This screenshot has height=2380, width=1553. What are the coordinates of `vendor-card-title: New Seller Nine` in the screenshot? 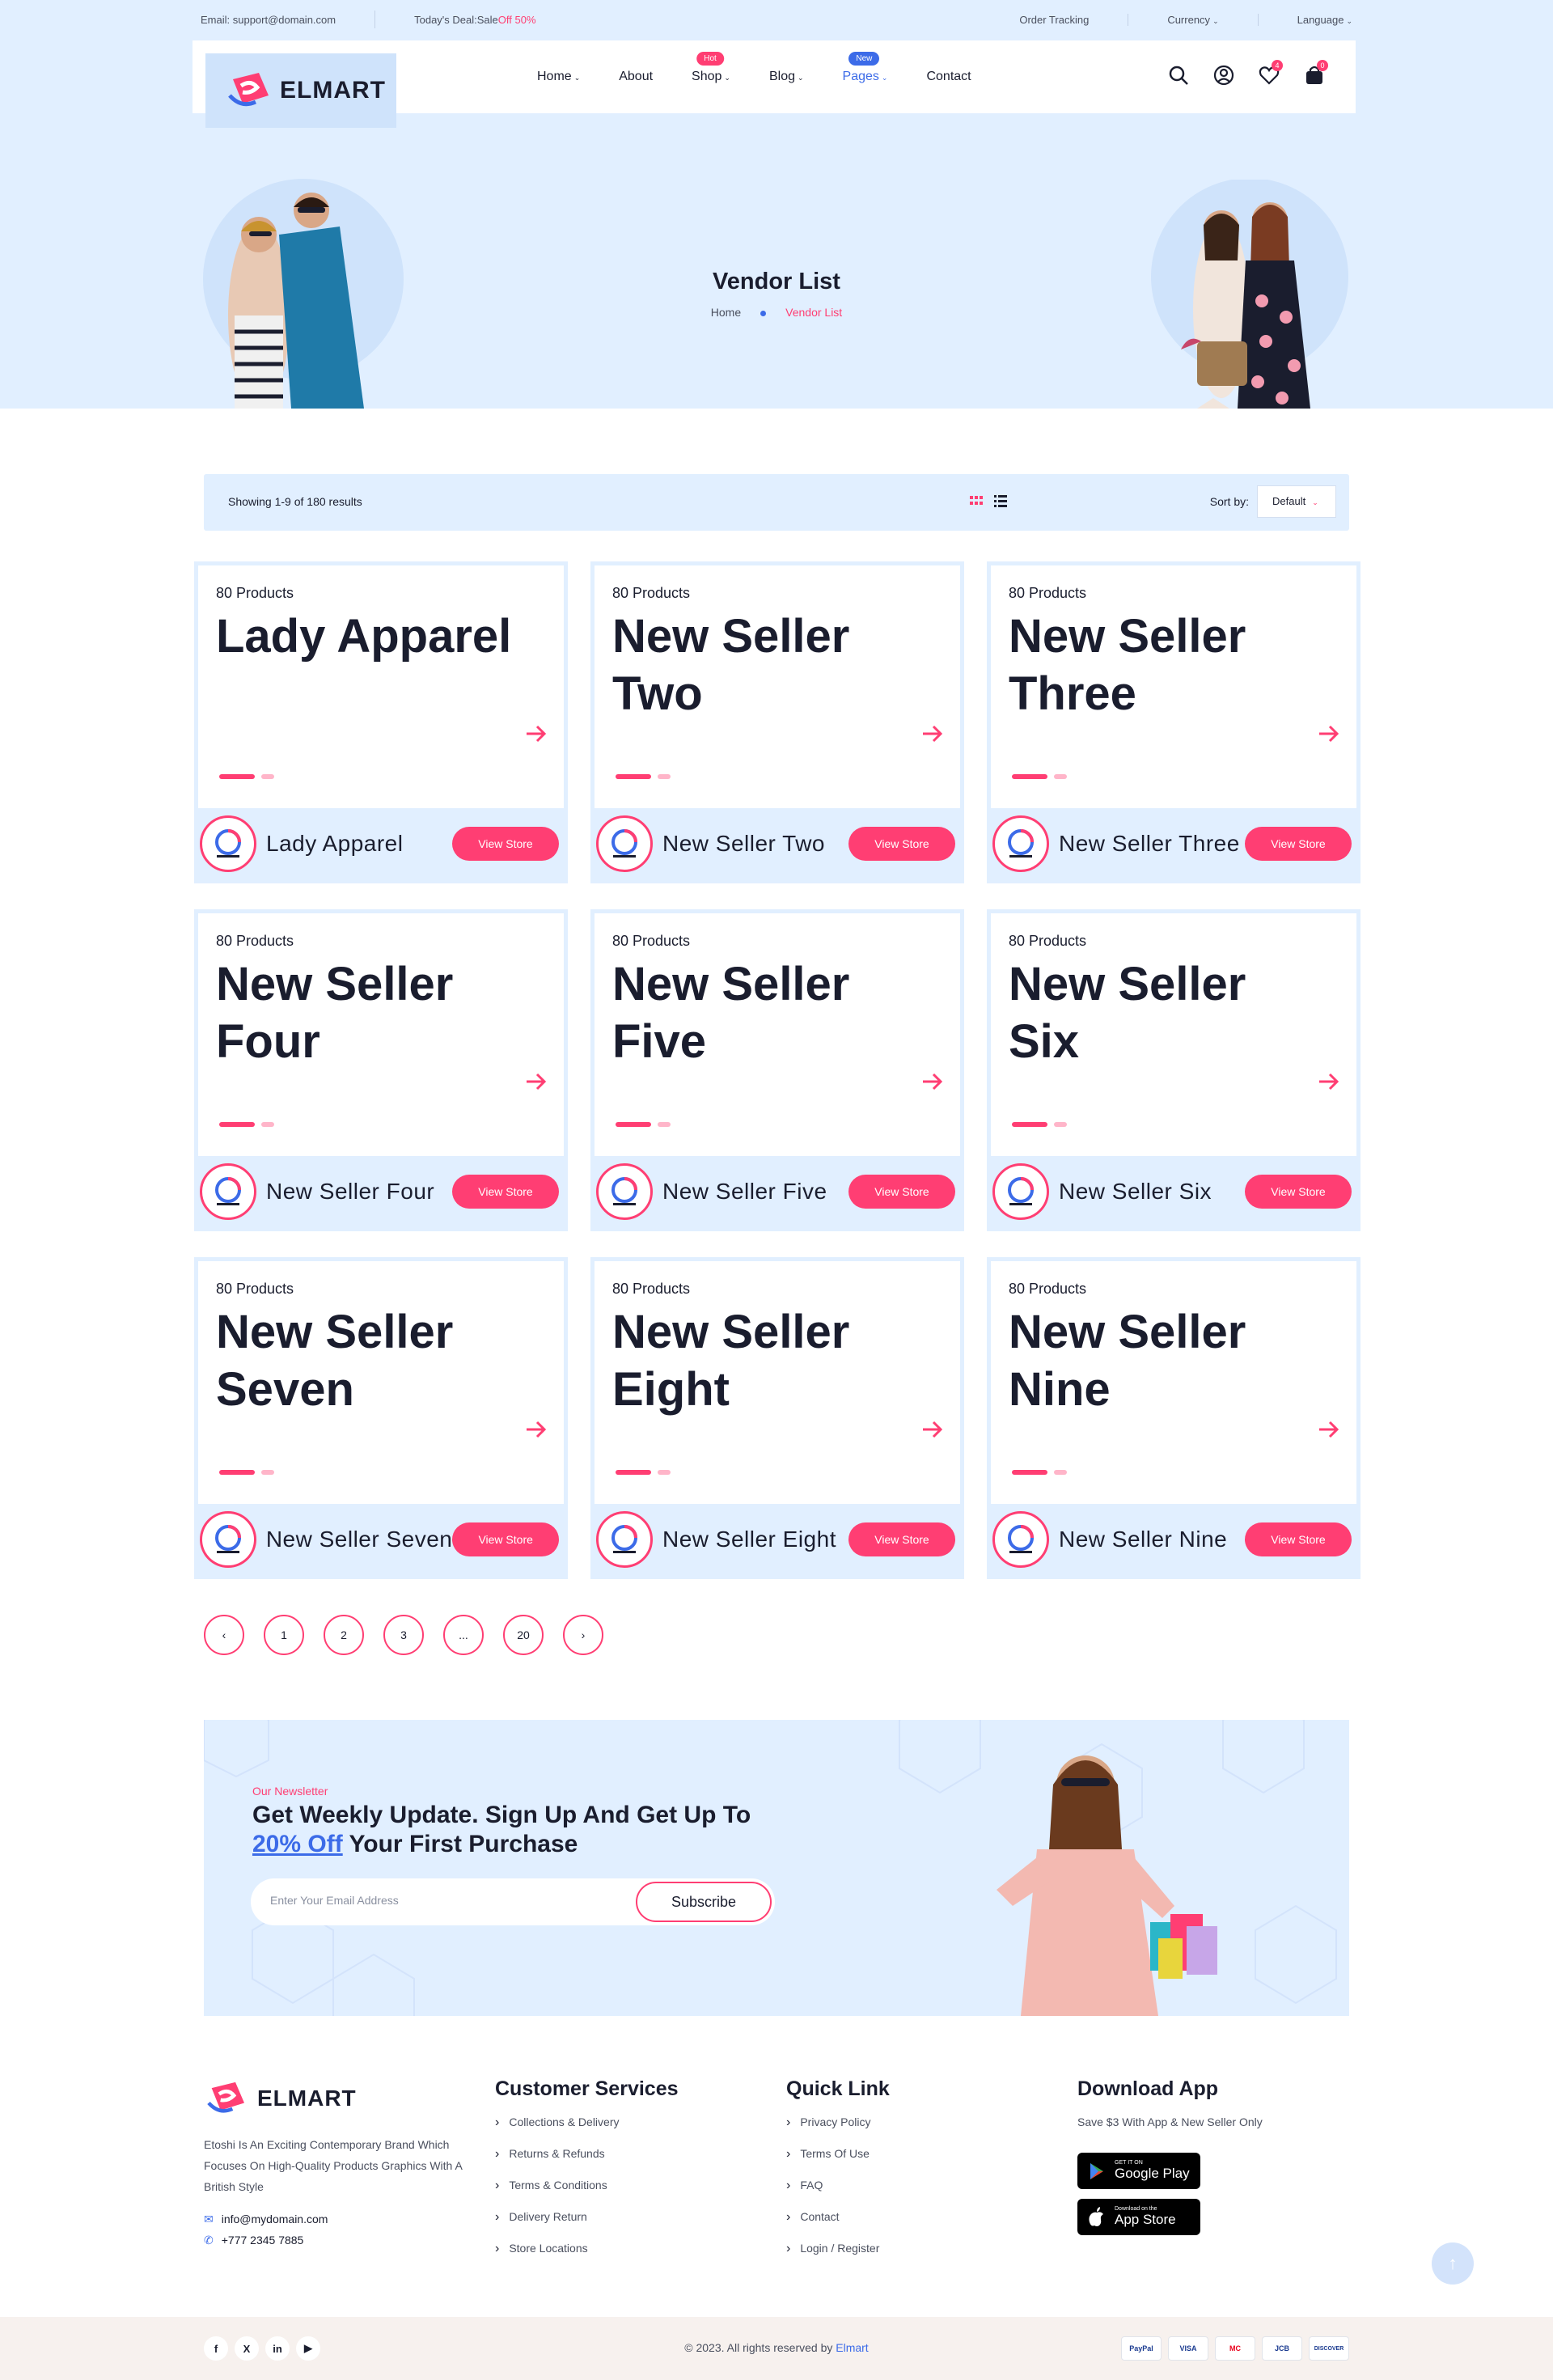 It's located at (1163, 1360).